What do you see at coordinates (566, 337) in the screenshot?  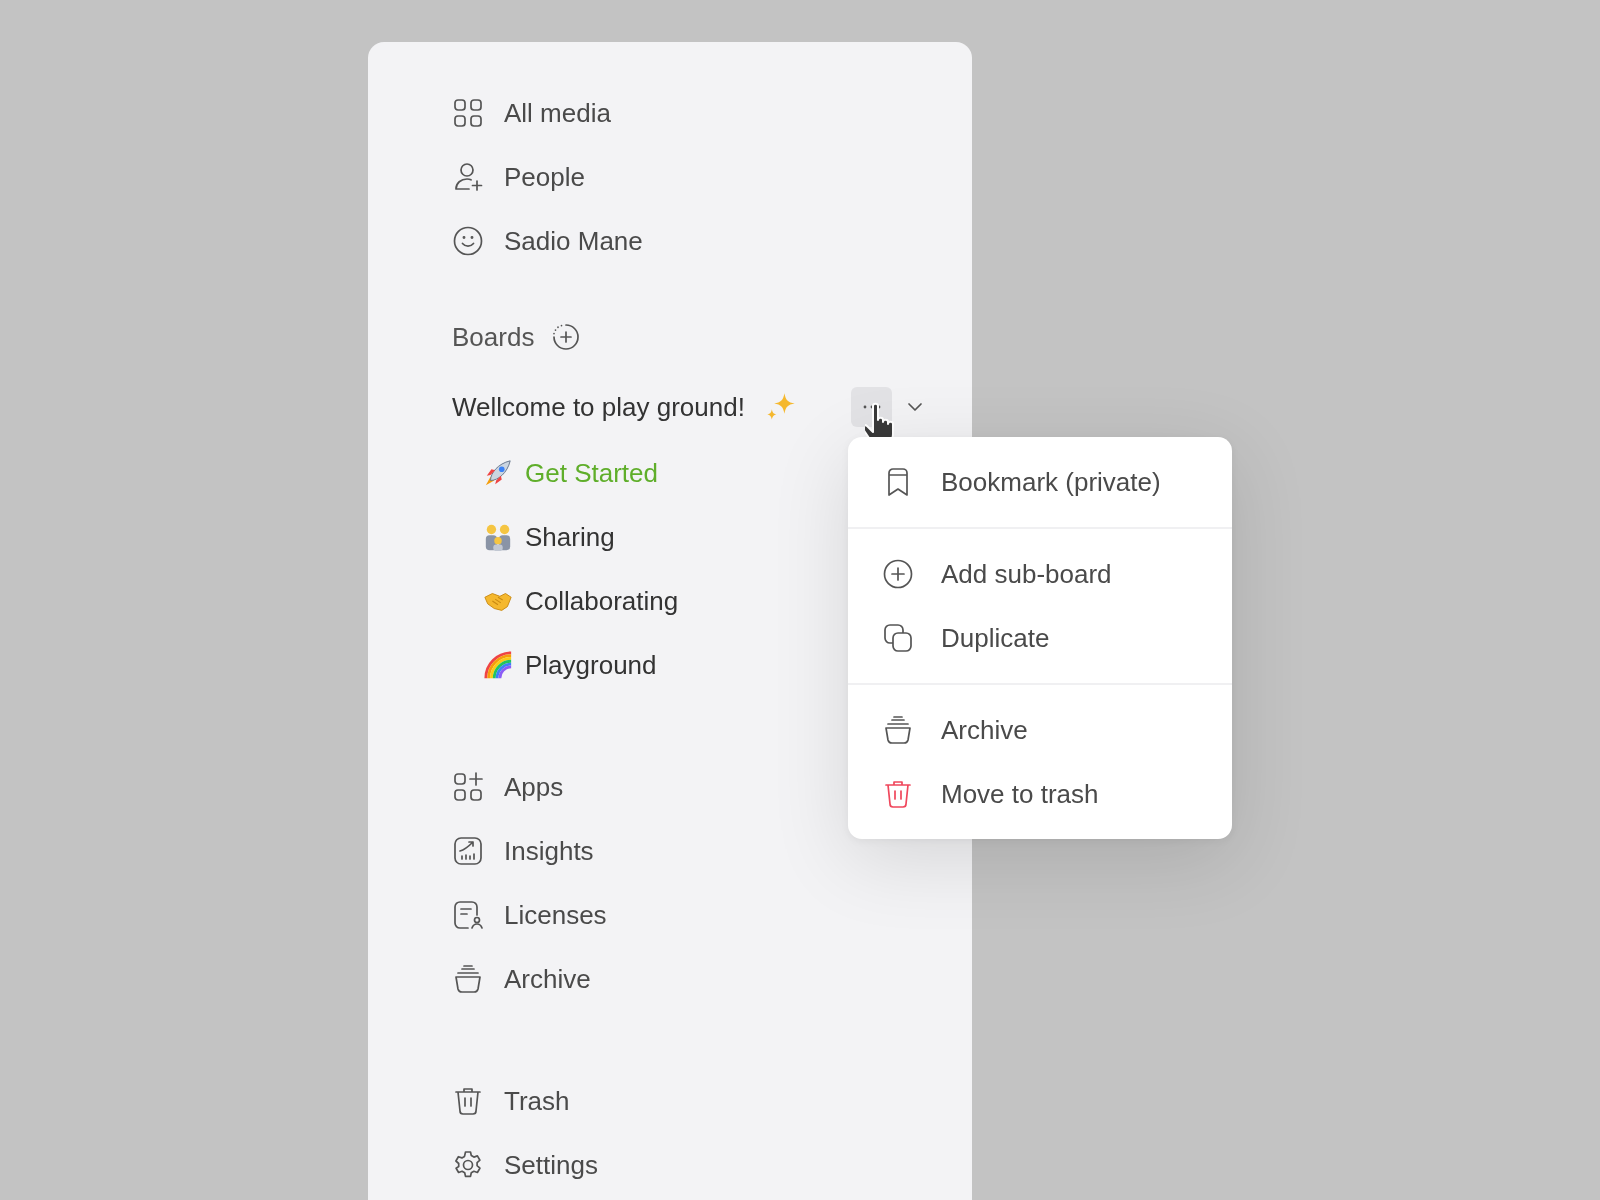 I see `add-board-button` at bounding box center [566, 337].